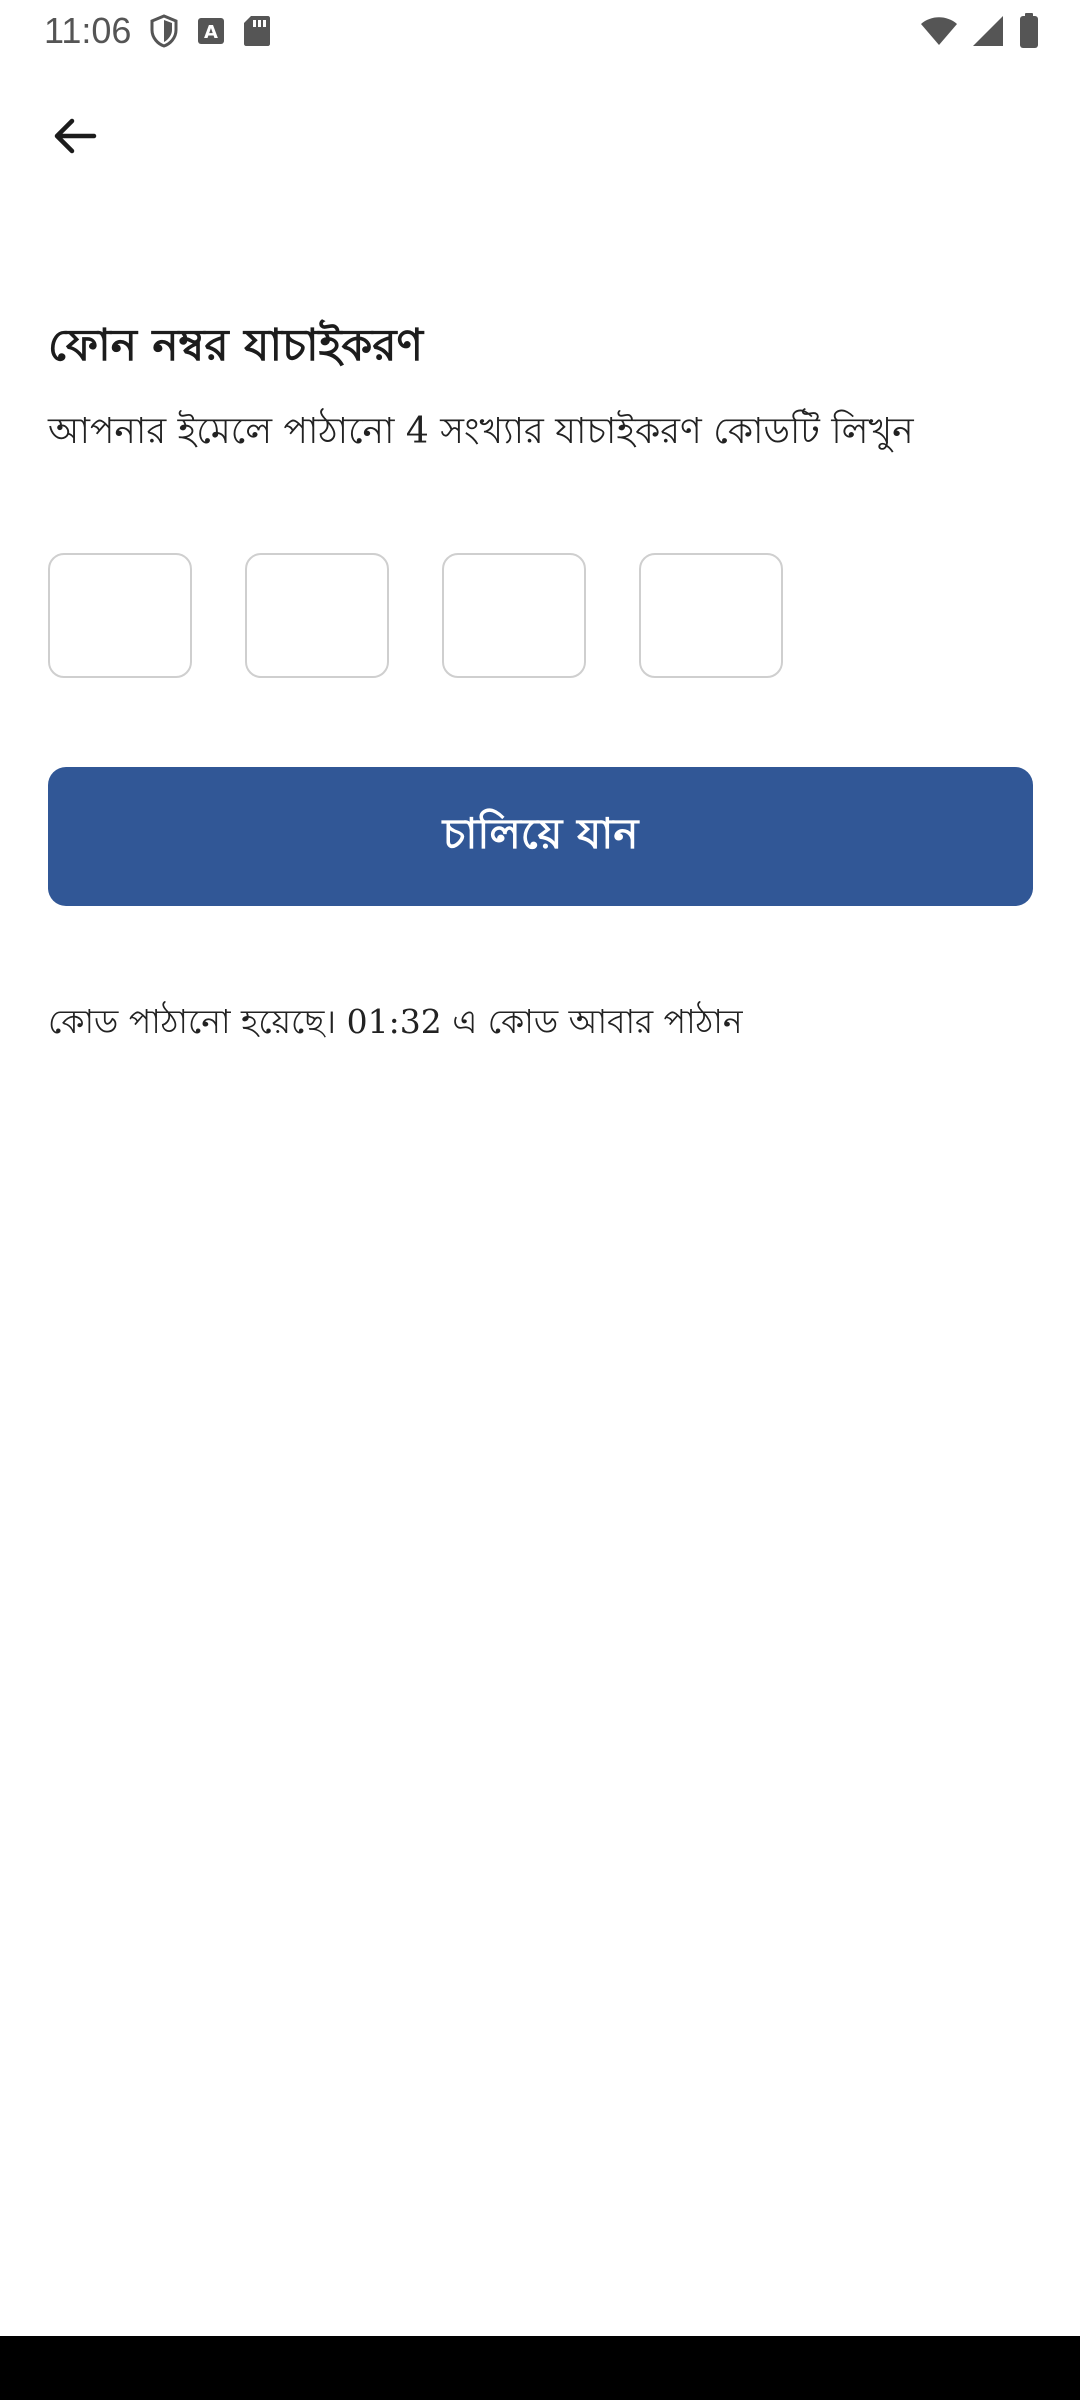 The width and height of the screenshot is (1080, 2400). Describe the element at coordinates (540, 2368) in the screenshot. I see `system-nav-bar` at that location.